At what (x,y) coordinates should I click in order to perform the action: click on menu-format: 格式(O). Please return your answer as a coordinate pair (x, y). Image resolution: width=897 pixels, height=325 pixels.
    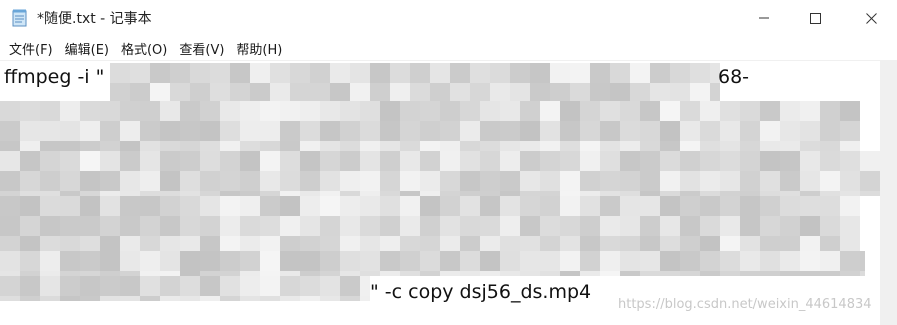
    Looking at the image, I should click on (143, 48).